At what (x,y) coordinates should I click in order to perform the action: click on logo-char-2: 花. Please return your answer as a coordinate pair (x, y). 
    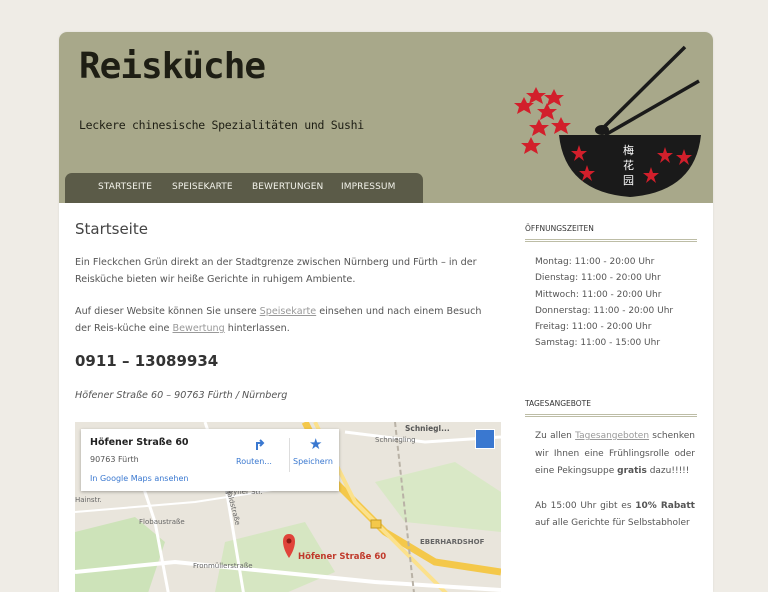
    Looking at the image, I should click on (628, 165).